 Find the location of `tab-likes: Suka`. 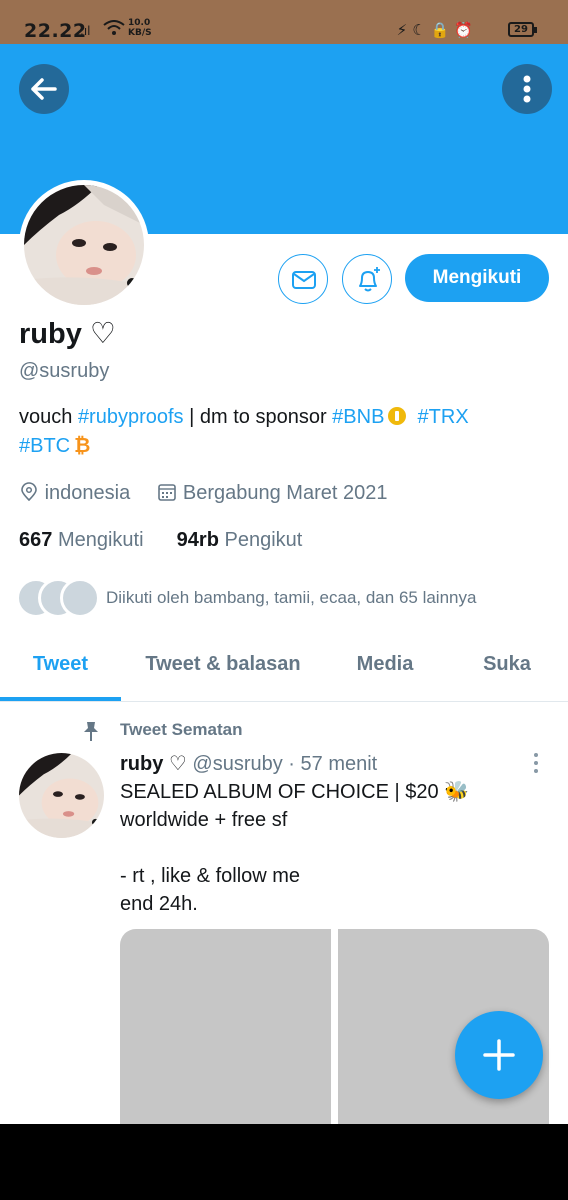

tab-likes: Suka is located at coordinates (507, 670).